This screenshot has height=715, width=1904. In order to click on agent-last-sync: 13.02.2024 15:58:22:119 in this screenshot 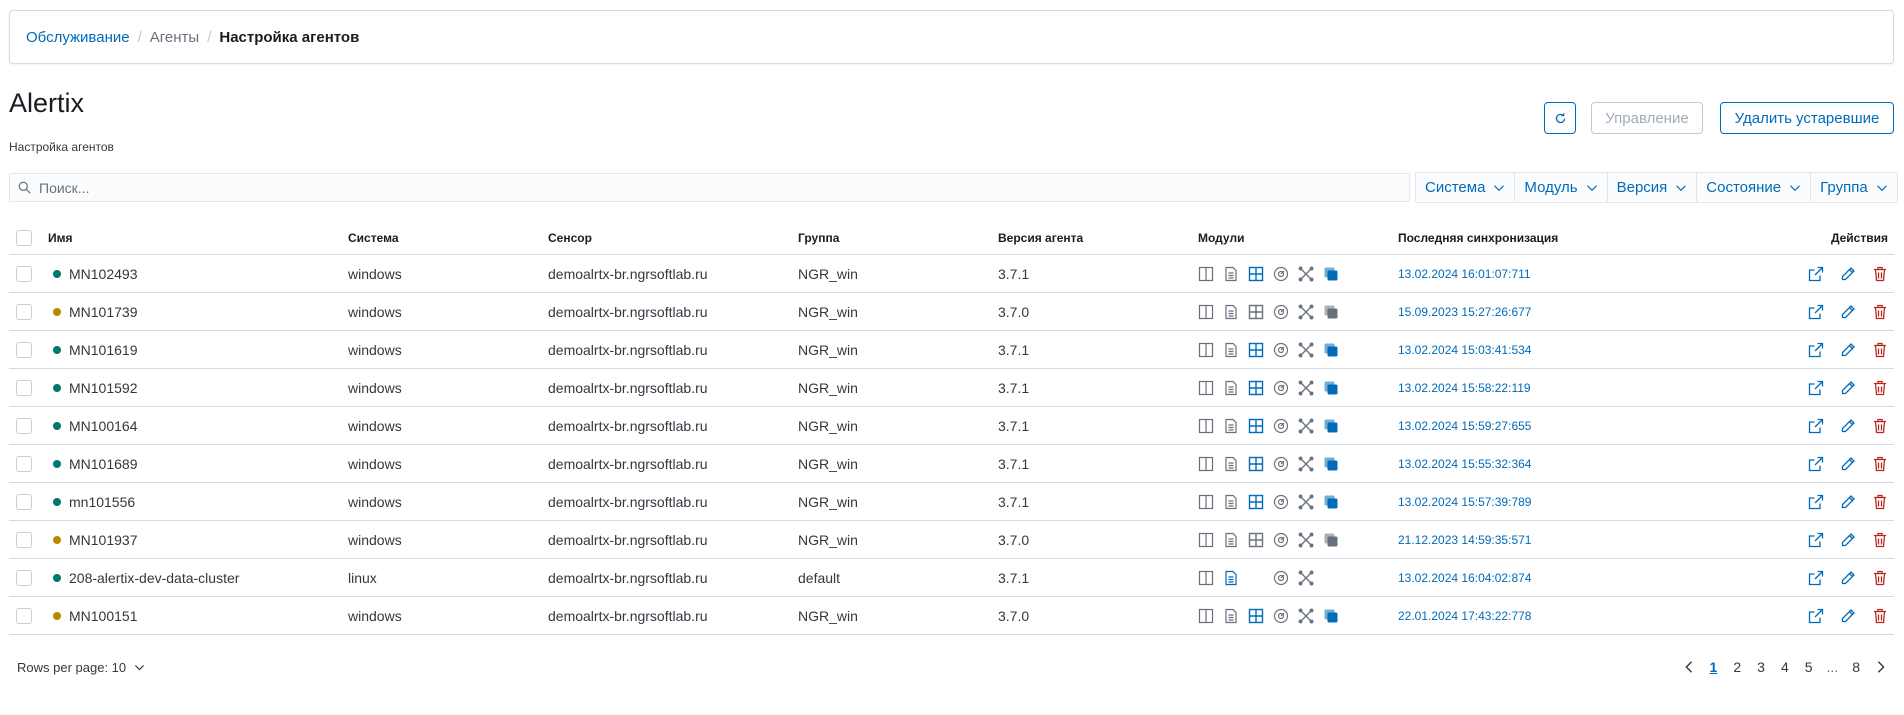, I will do `click(1583, 388)`.